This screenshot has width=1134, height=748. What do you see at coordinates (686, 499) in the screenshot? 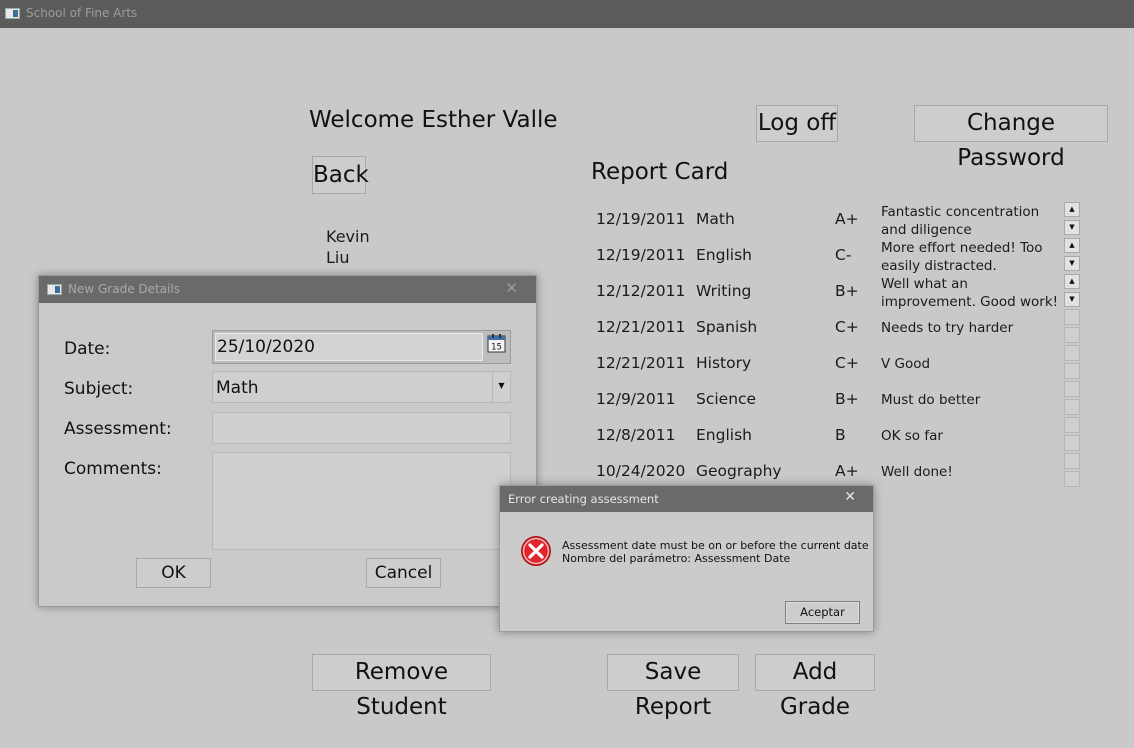
I see `error-dialog-titlebar: Error creating assessment ✕` at bounding box center [686, 499].